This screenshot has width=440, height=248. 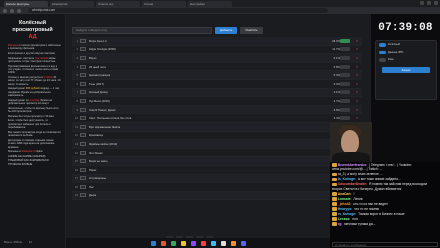 I want to click on browser-tab: wheelportal, so click(x=72, y=3).